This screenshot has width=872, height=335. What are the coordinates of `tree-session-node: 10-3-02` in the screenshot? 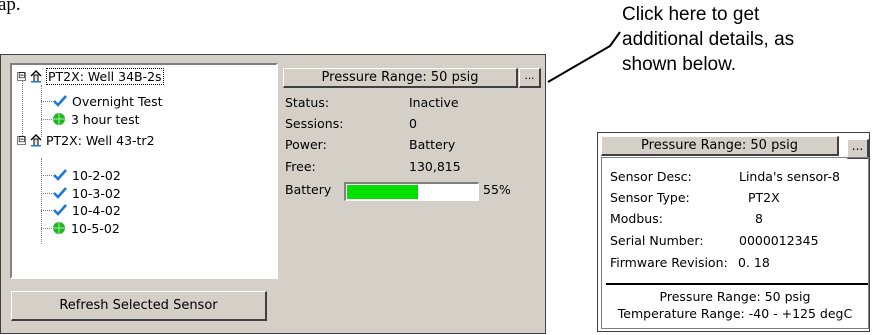 It's located at (86, 193).